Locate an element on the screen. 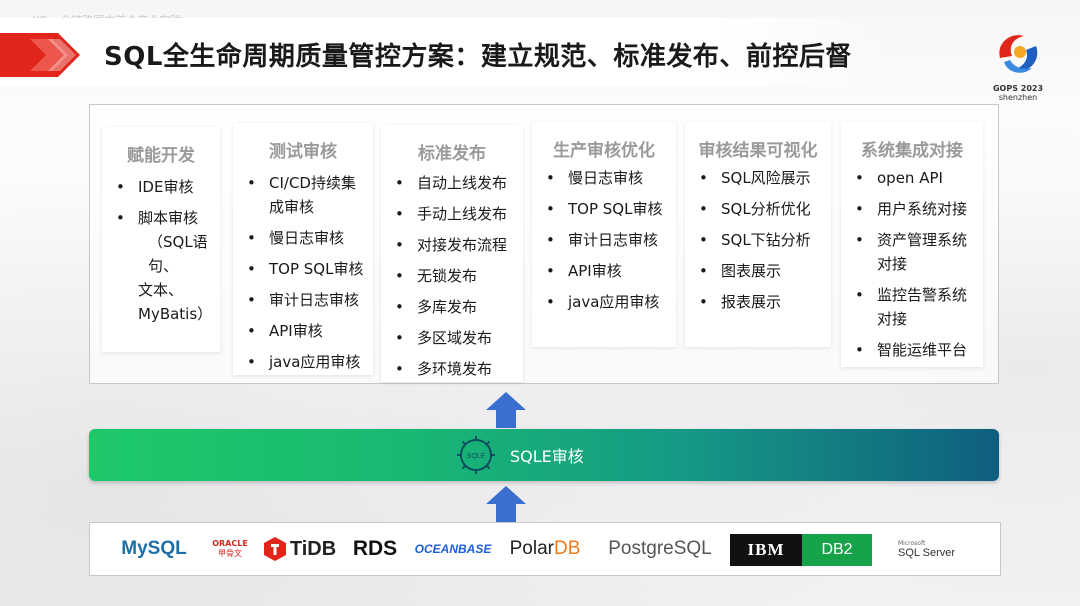  list-item: 自动上线发布 is located at coordinates (454, 183).